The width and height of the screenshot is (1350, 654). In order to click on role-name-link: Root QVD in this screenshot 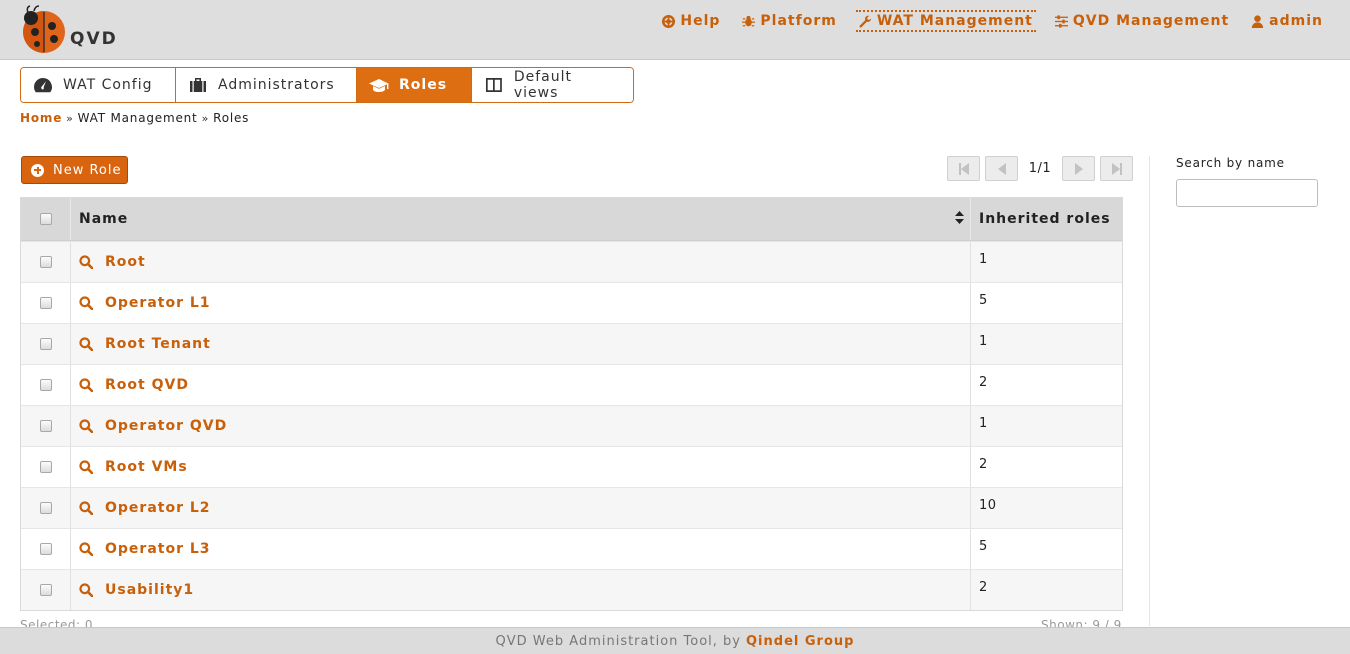, I will do `click(134, 385)`.